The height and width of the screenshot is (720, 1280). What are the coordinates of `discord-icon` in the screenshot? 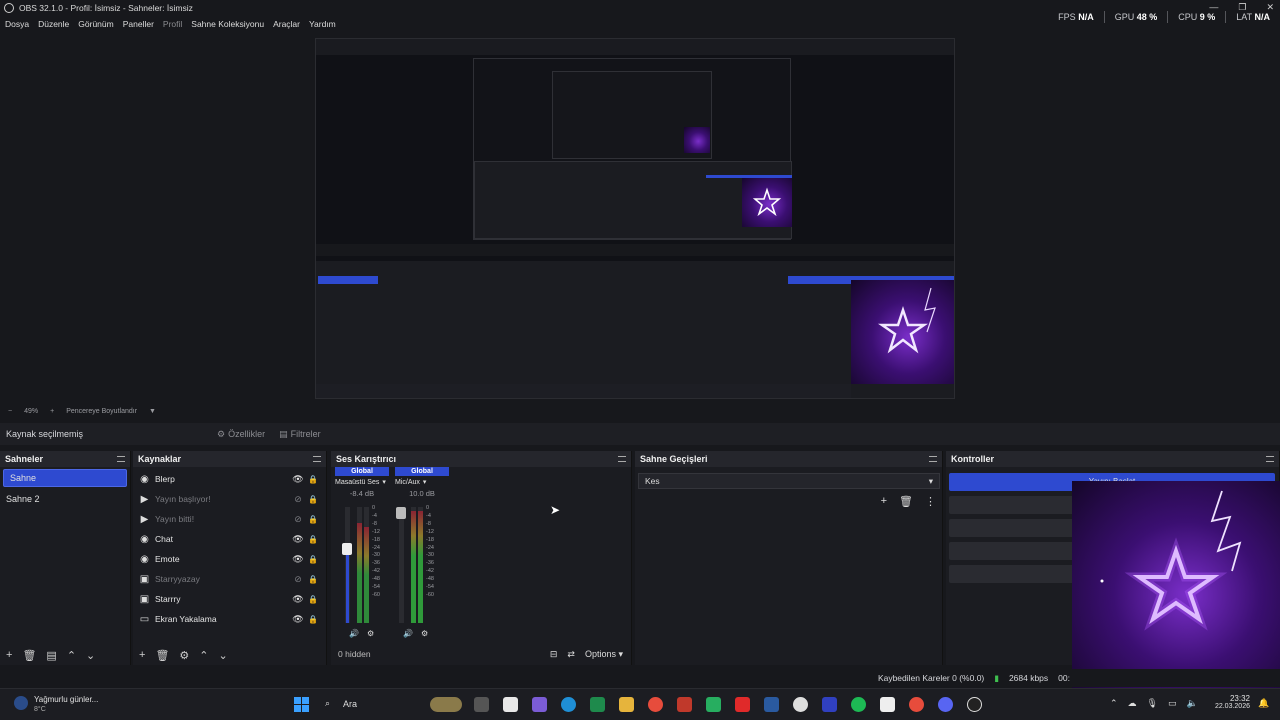 It's located at (945, 704).